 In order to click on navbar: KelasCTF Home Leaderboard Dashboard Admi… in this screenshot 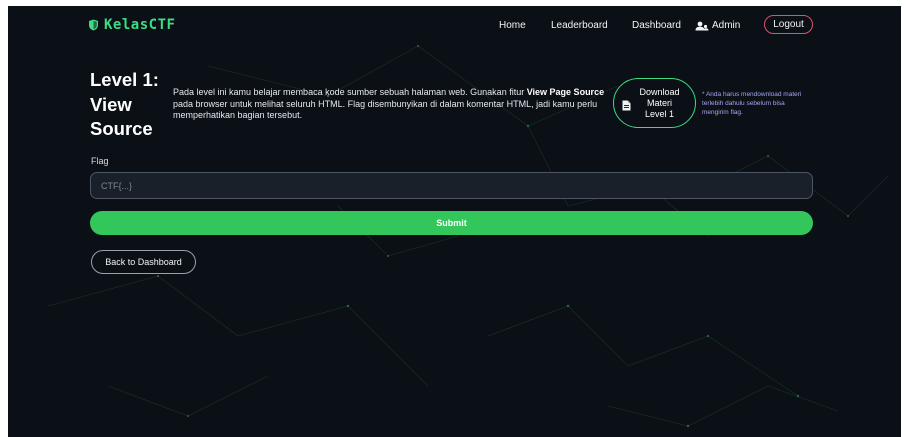, I will do `click(454, 27)`.